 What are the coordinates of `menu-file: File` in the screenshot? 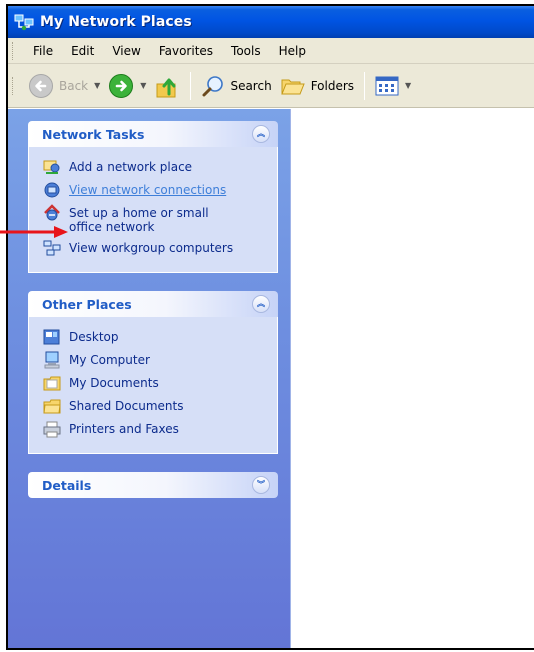 It's located at (43, 51).